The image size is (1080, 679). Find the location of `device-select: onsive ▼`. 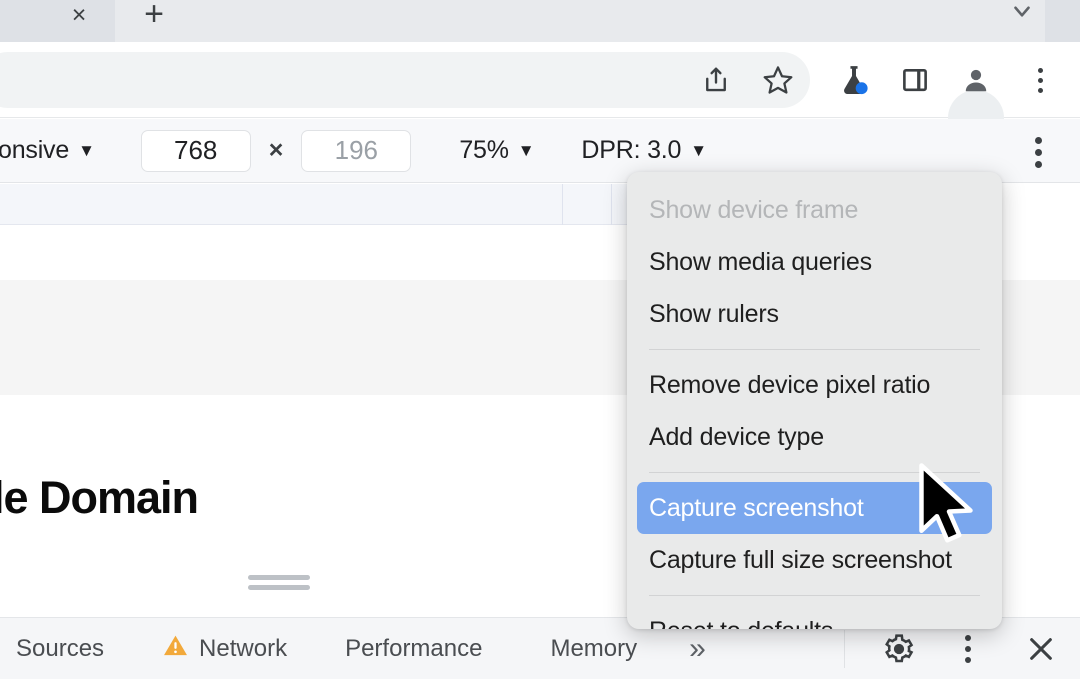

device-select: onsive ▼ is located at coordinates (47, 150).